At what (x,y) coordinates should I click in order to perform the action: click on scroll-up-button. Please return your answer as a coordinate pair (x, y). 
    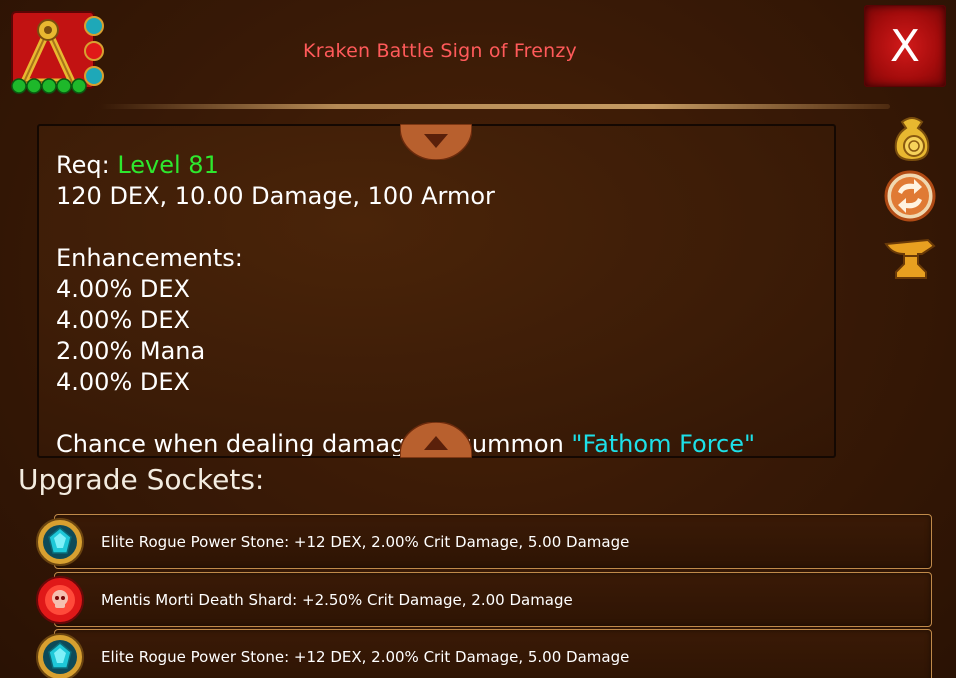
    Looking at the image, I should click on (436, 440).